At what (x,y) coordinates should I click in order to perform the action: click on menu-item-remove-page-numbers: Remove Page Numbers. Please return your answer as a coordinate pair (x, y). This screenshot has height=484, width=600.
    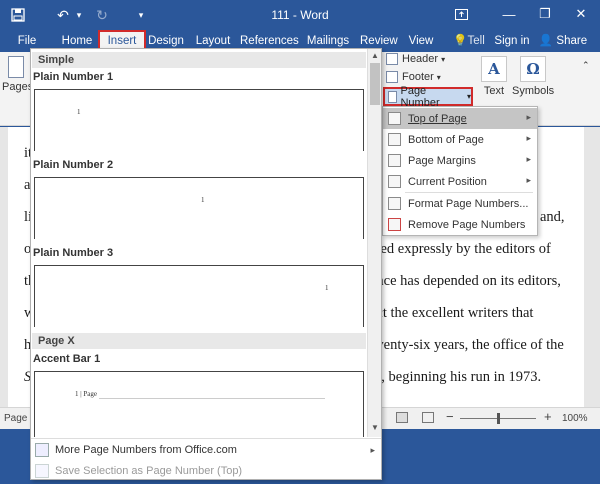
    Looking at the image, I should click on (460, 224).